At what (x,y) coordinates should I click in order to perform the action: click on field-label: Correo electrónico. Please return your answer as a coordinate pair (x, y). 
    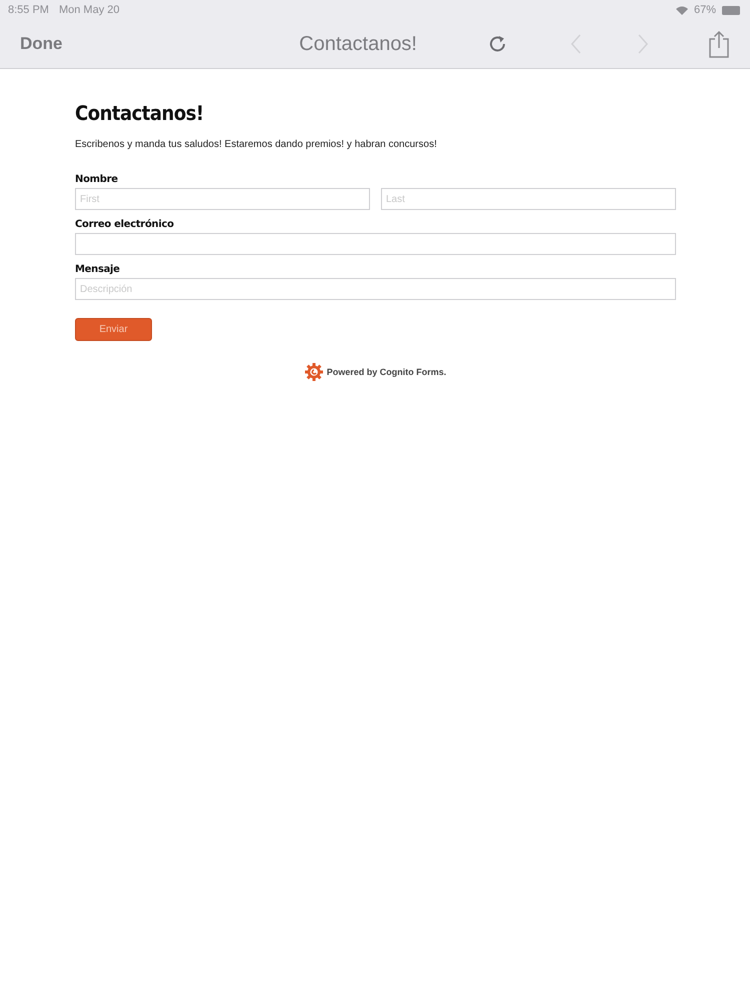
    Looking at the image, I should click on (125, 224).